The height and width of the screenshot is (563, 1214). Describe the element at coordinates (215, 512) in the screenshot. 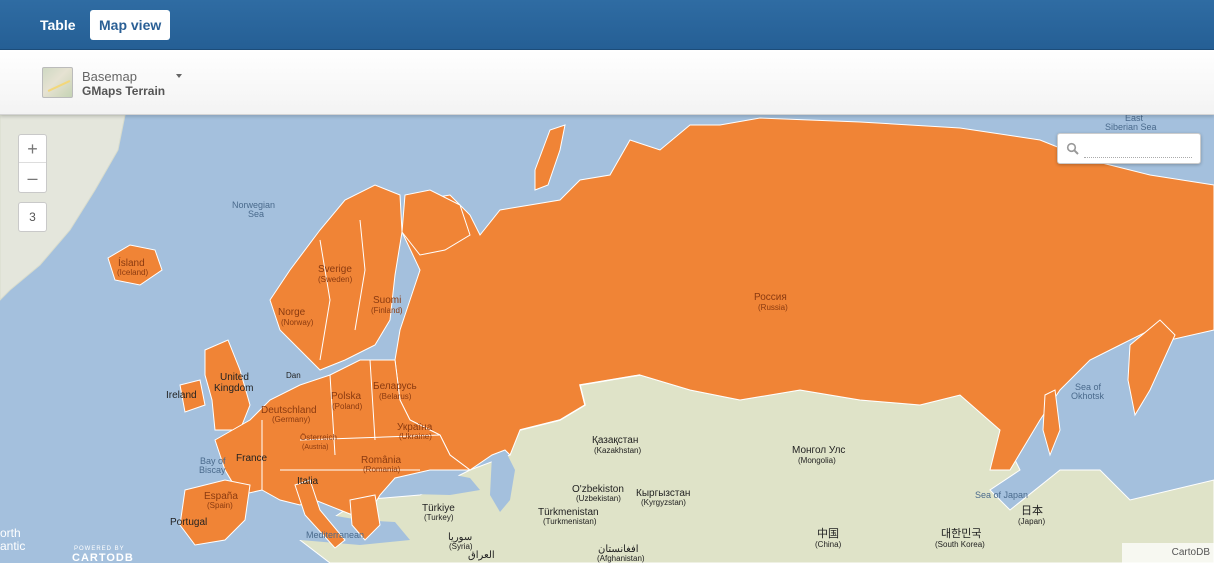

I see `iberia-region` at that location.